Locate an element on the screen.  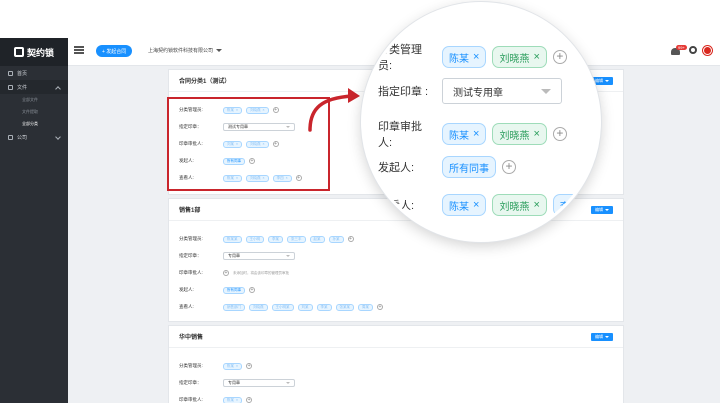
tag-text: 销售部门 is located at coordinates (234, 306).